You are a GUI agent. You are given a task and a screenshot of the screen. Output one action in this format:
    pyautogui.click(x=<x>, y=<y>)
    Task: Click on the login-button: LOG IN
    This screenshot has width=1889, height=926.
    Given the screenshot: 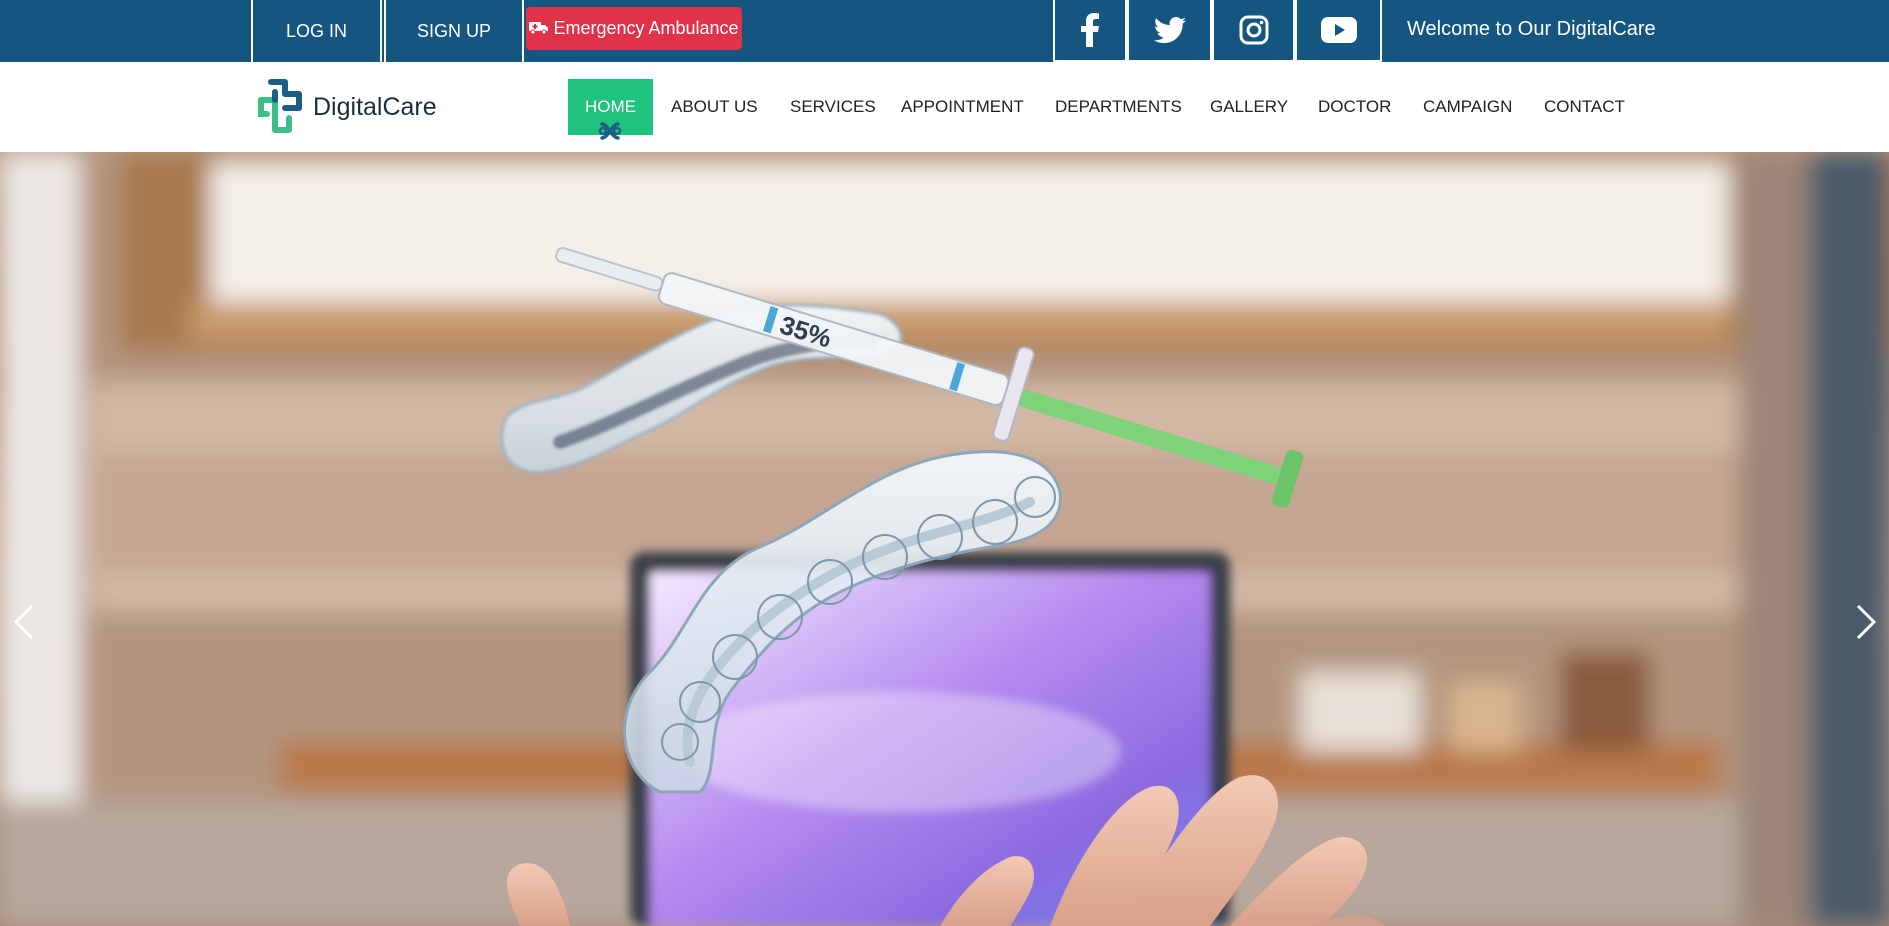 What is the action you would take?
    pyautogui.click(x=316, y=31)
    